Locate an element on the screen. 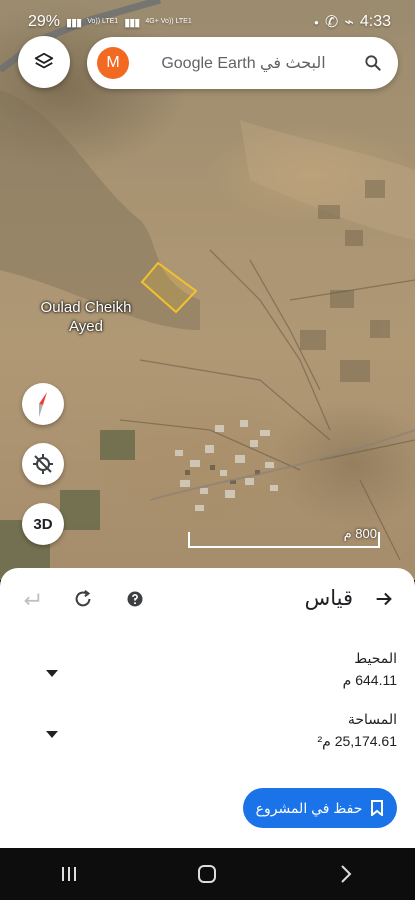 This screenshot has width=415, height=900. signal-icon: ▮▮▮ is located at coordinates (74, 22).